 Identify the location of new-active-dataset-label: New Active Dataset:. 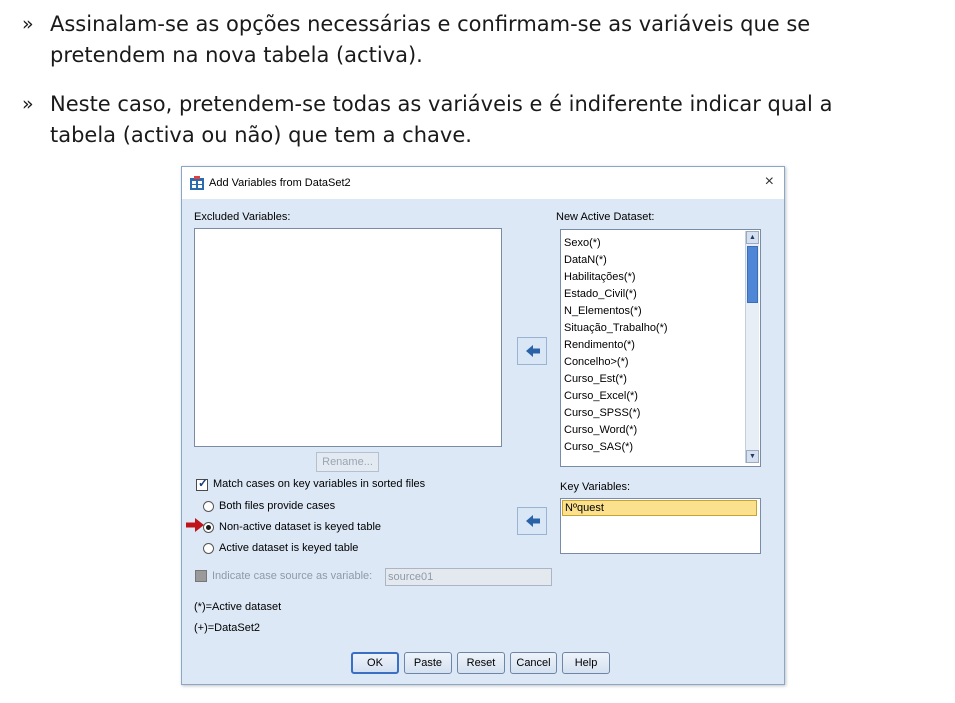
(605, 217).